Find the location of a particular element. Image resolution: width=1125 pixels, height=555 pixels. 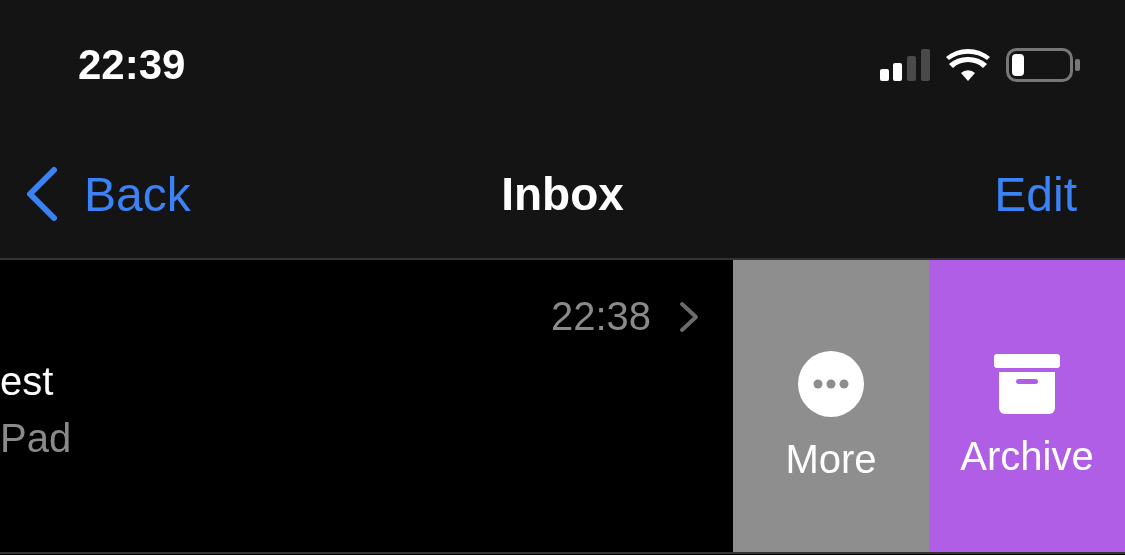

message-time: 22:38 is located at coordinates (600, 316).